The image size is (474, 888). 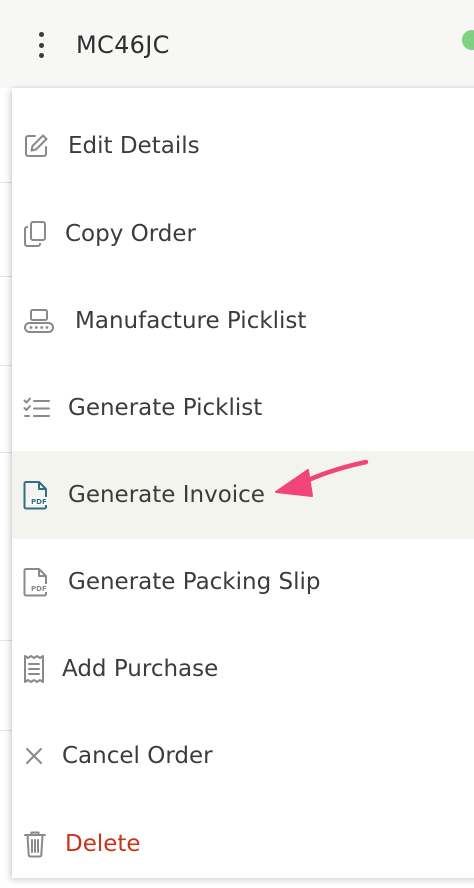 What do you see at coordinates (37, 408) in the screenshot?
I see `checklist-icon` at bounding box center [37, 408].